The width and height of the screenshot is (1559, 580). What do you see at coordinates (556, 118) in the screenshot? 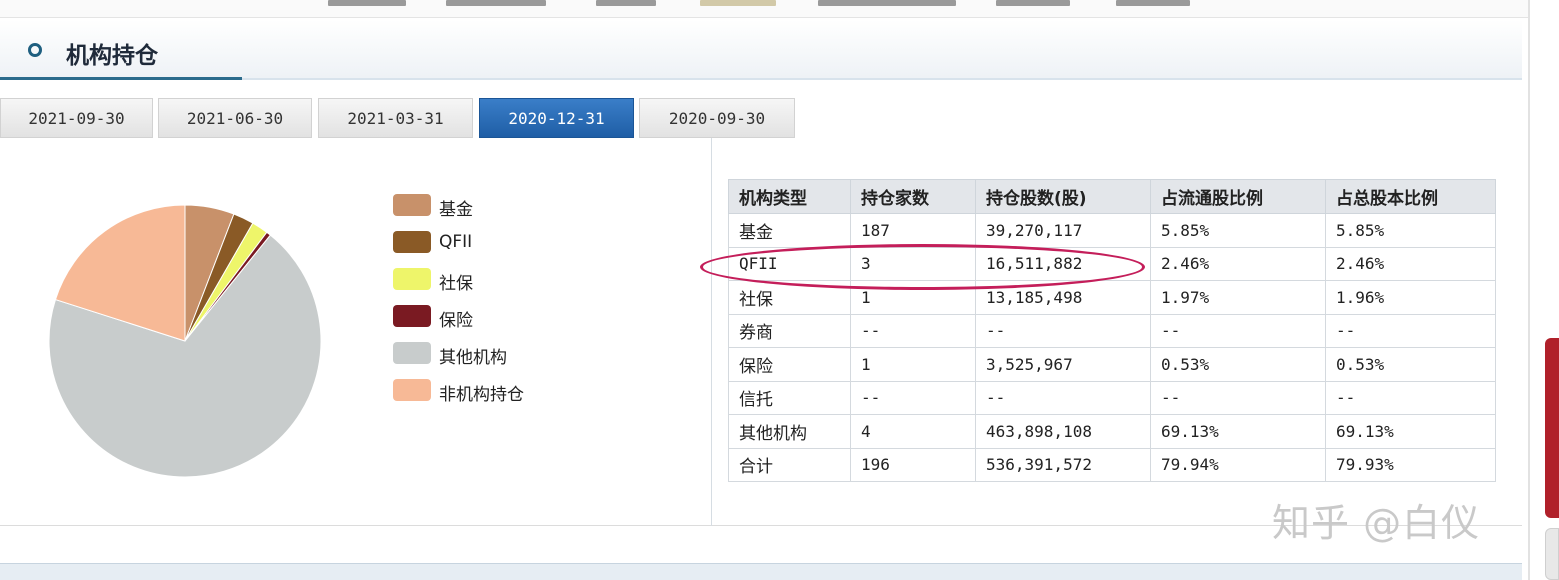
I see `tab-2020-12-31: 2020-12-31` at bounding box center [556, 118].